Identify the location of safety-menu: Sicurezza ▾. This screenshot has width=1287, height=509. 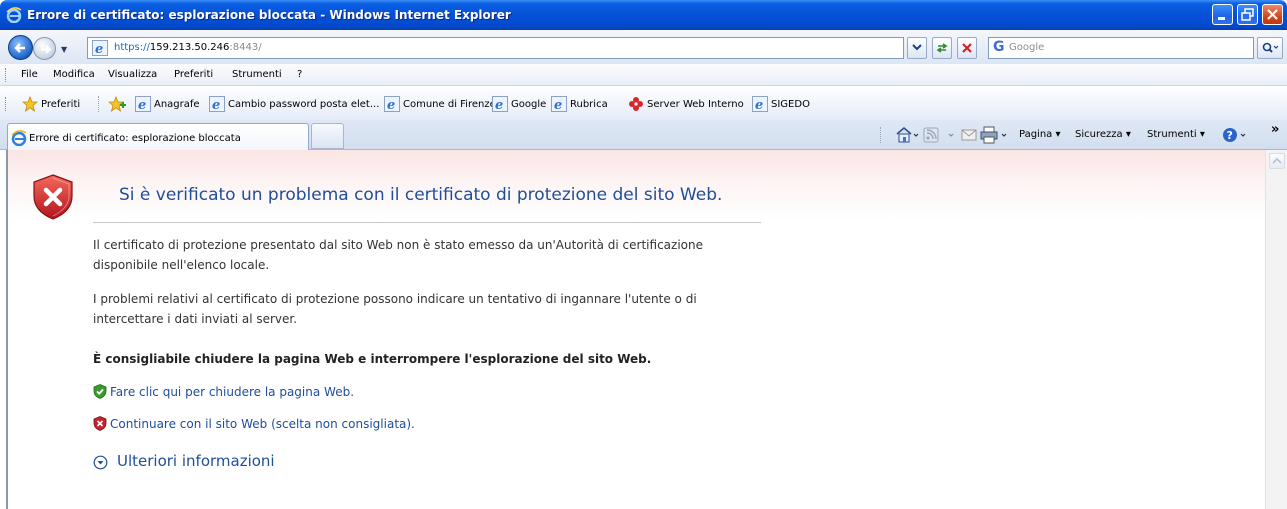
(1103, 134).